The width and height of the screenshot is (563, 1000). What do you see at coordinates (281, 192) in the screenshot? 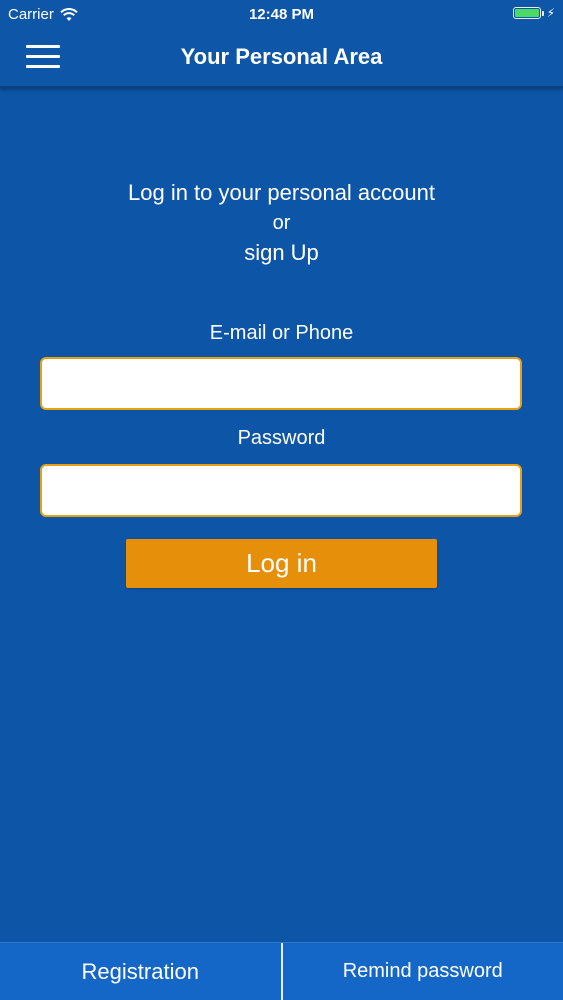
I see `intro-line-login: Log in to your personal account` at bounding box center [281, 192].